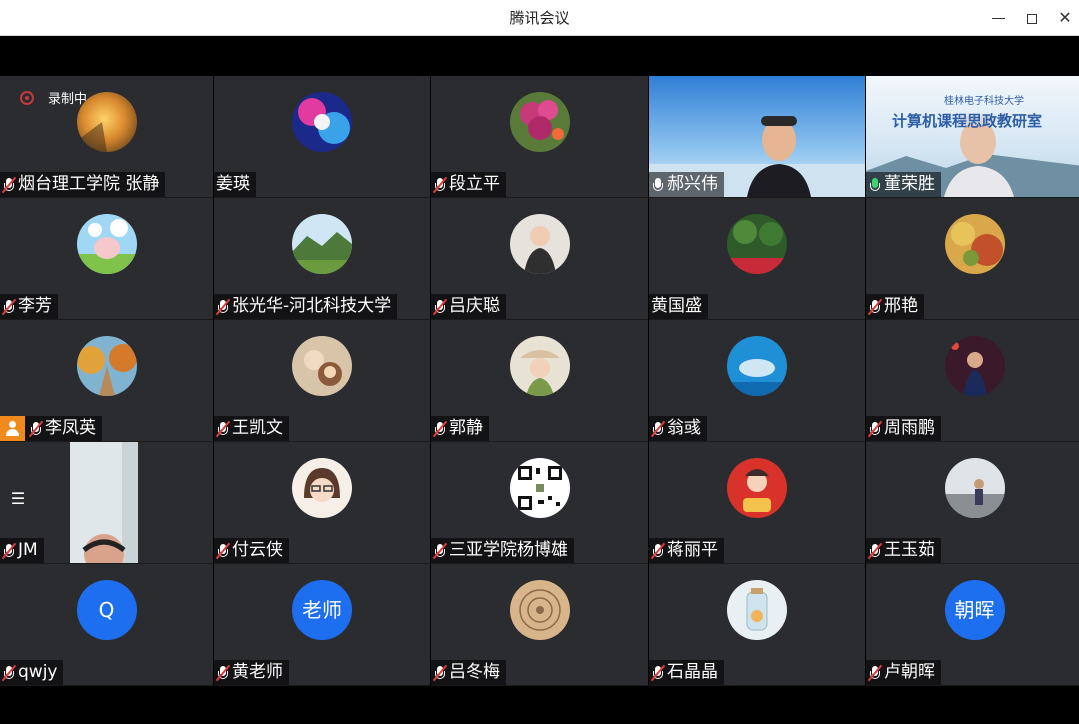 The image size is (1079, 724). Describe the element at coordinates (909, 672) in the screenshot. I see `participant-name: 卢朝晖` at that location.